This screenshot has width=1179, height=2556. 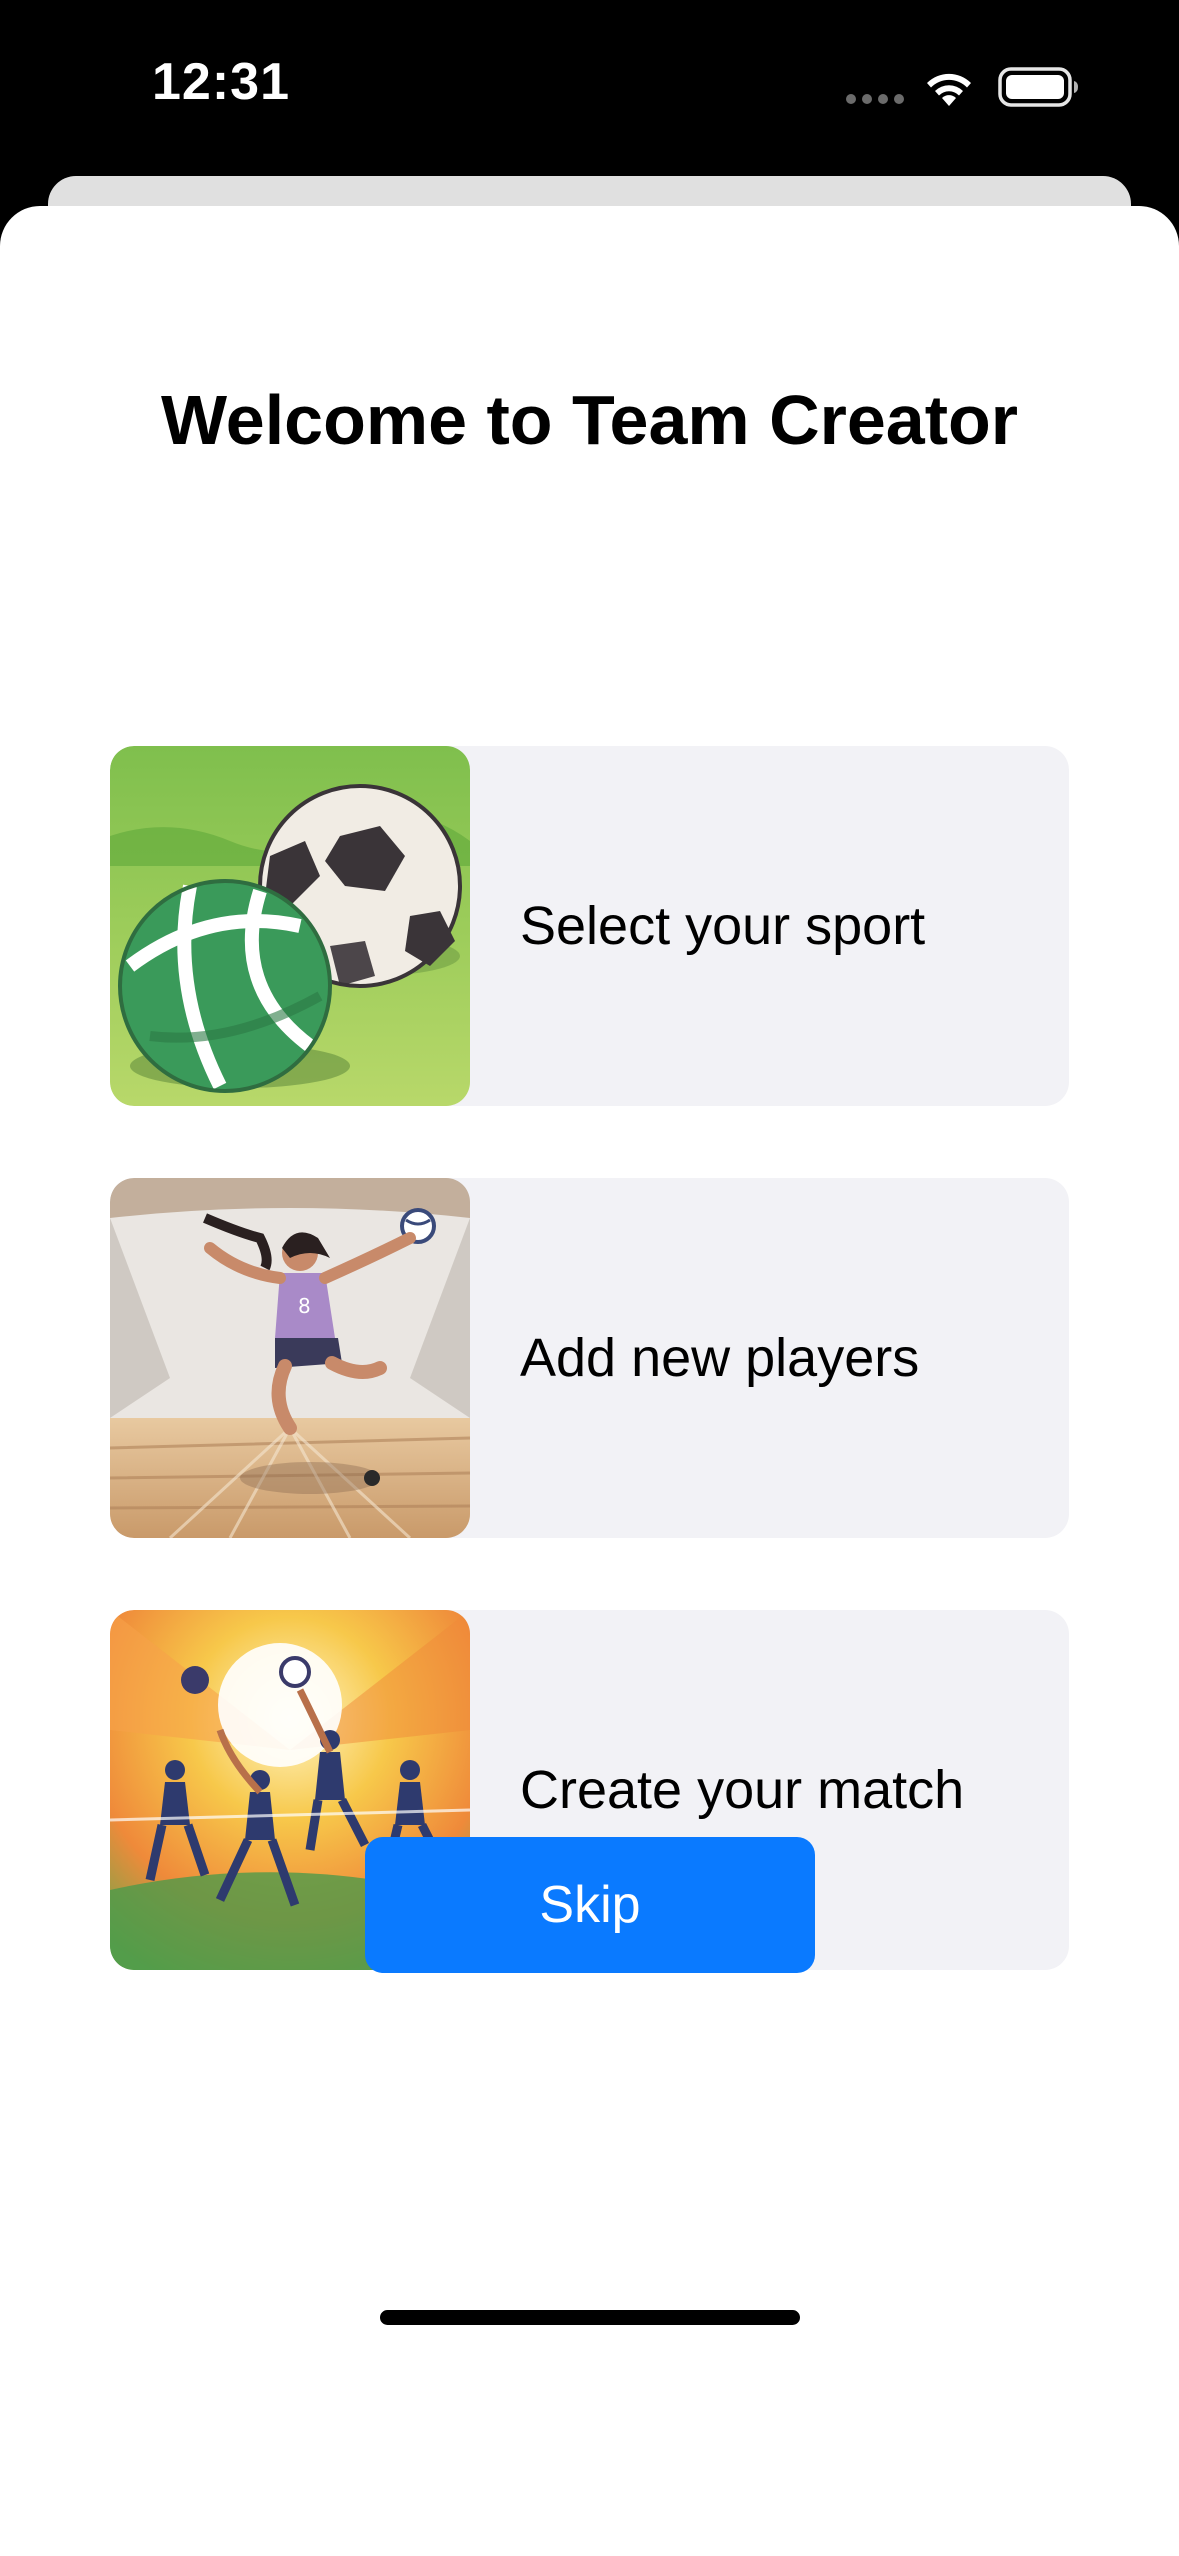 What do you see at coordinates (590, 1905) in the screenshot?
I see `skip-button: Skip` at bounding box center [590, 1905].